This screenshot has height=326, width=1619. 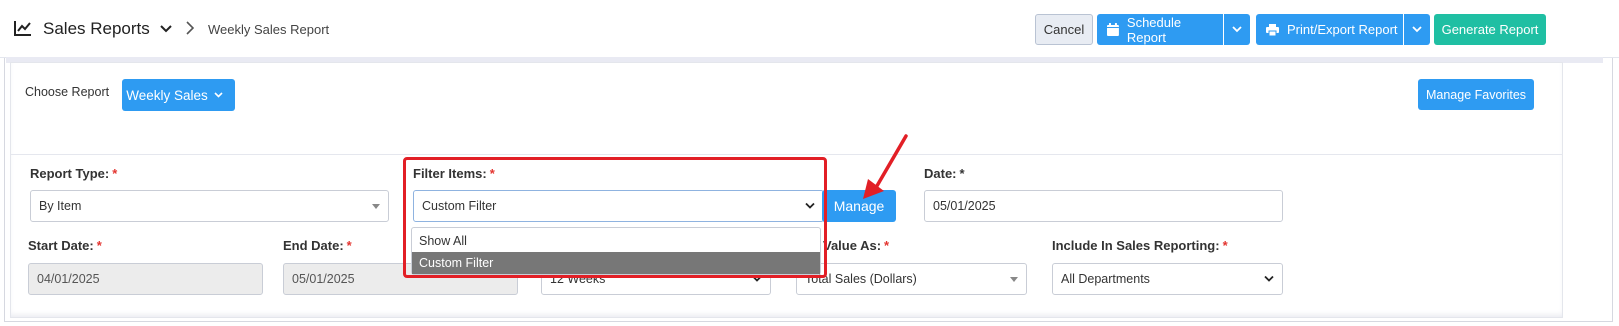 I want to click on schedule-report-dropdown-button, so click(x=1237, y=29).